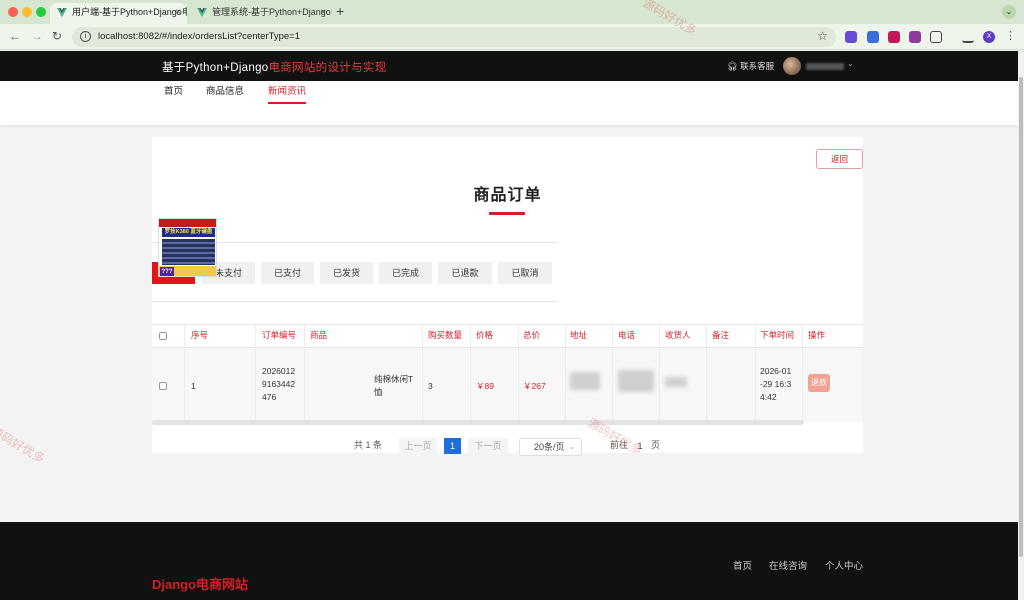  What do you see at coordinates (585, 381) in the screenshot?
I see `address-redacted` at bounding box center [585, 381].